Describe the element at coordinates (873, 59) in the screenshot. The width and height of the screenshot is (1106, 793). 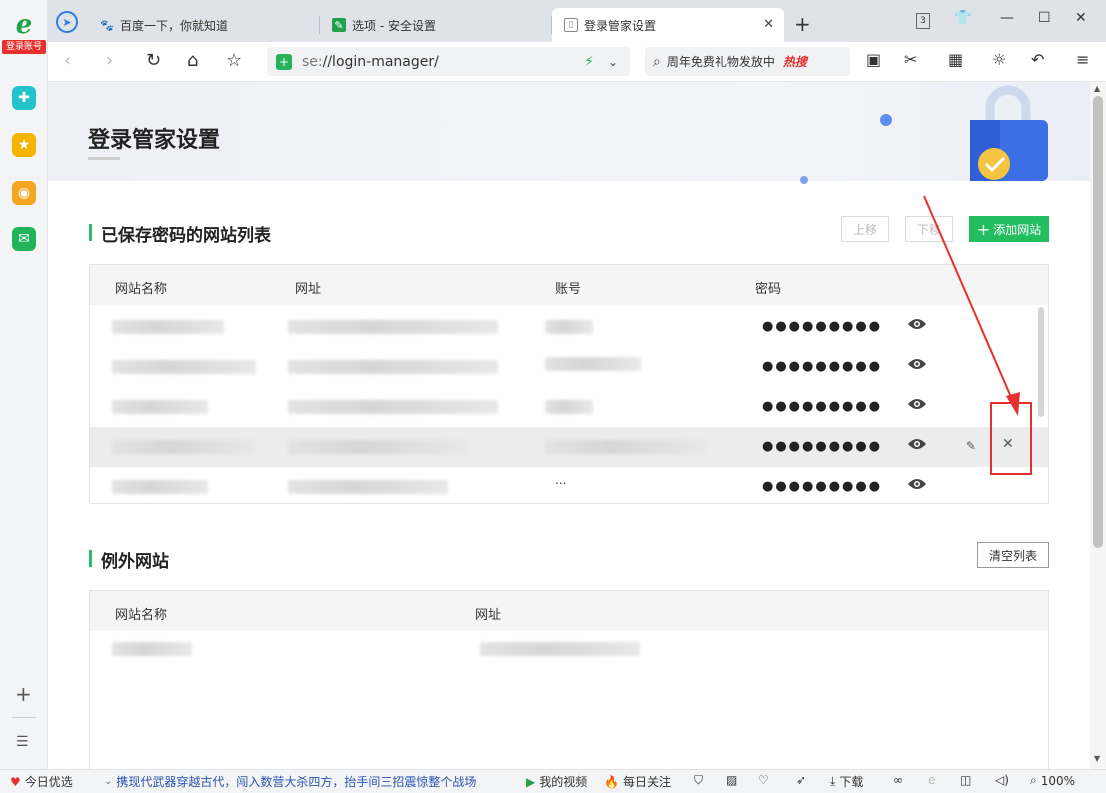
I see `reader-icon: ▣` at that location.